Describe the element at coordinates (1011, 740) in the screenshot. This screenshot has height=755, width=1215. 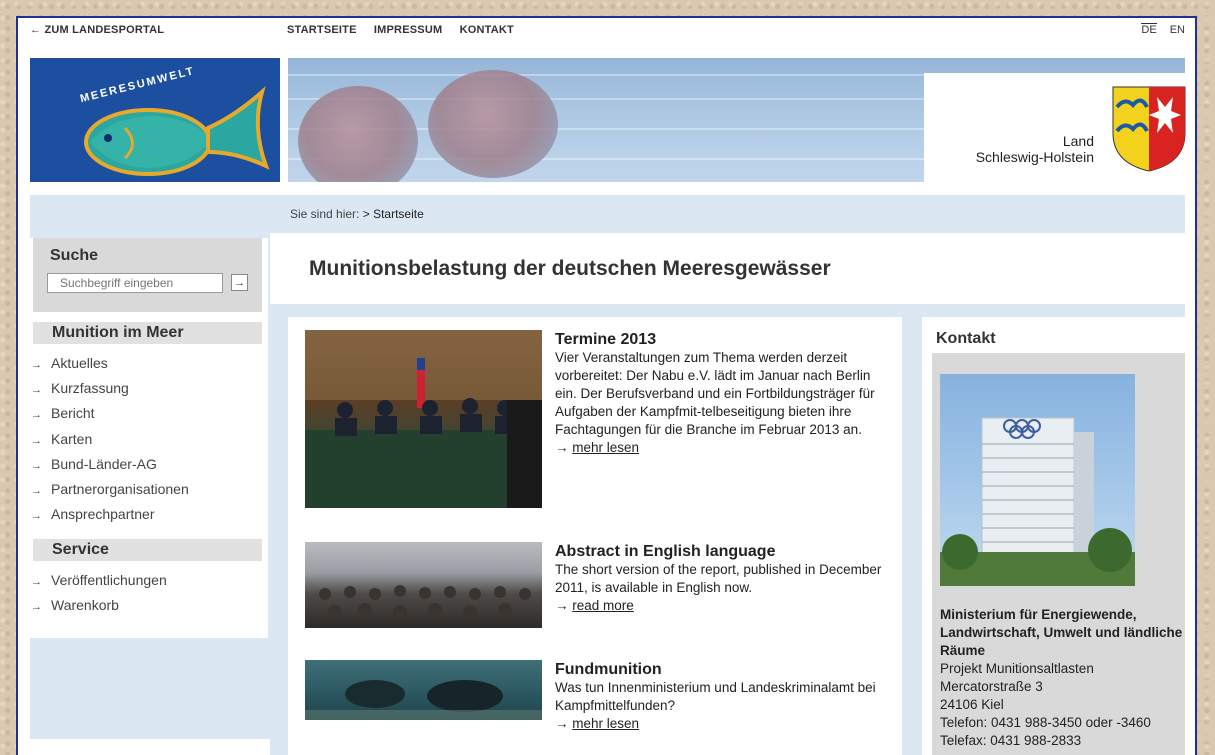
I see `contact-fax: Telefax: 0431 988-2833` at that location.